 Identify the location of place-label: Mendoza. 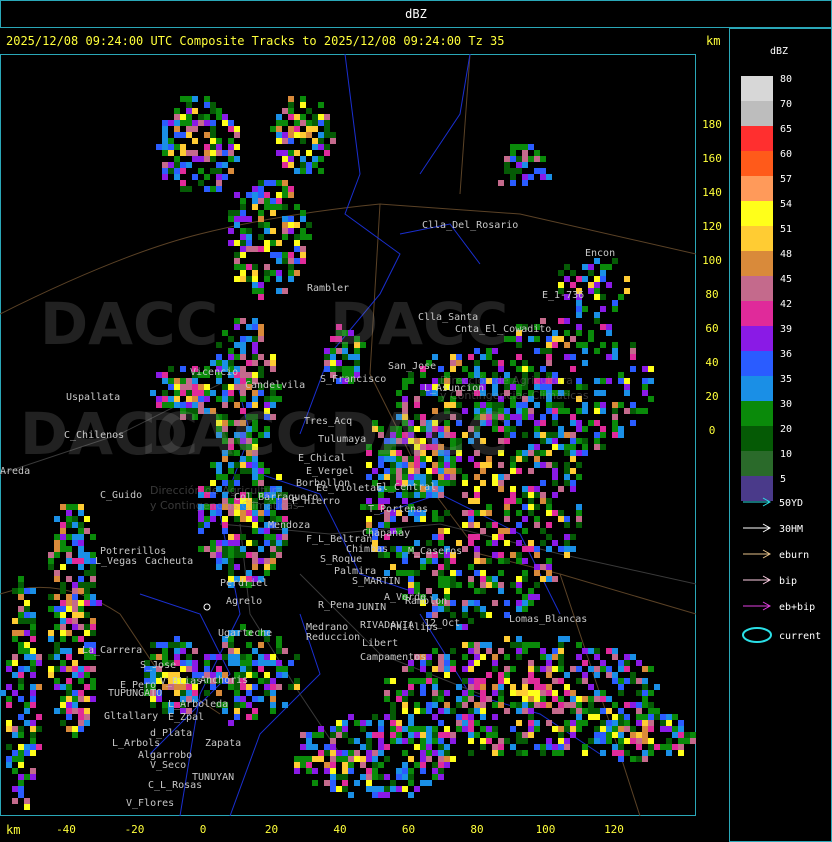
(289, 525).